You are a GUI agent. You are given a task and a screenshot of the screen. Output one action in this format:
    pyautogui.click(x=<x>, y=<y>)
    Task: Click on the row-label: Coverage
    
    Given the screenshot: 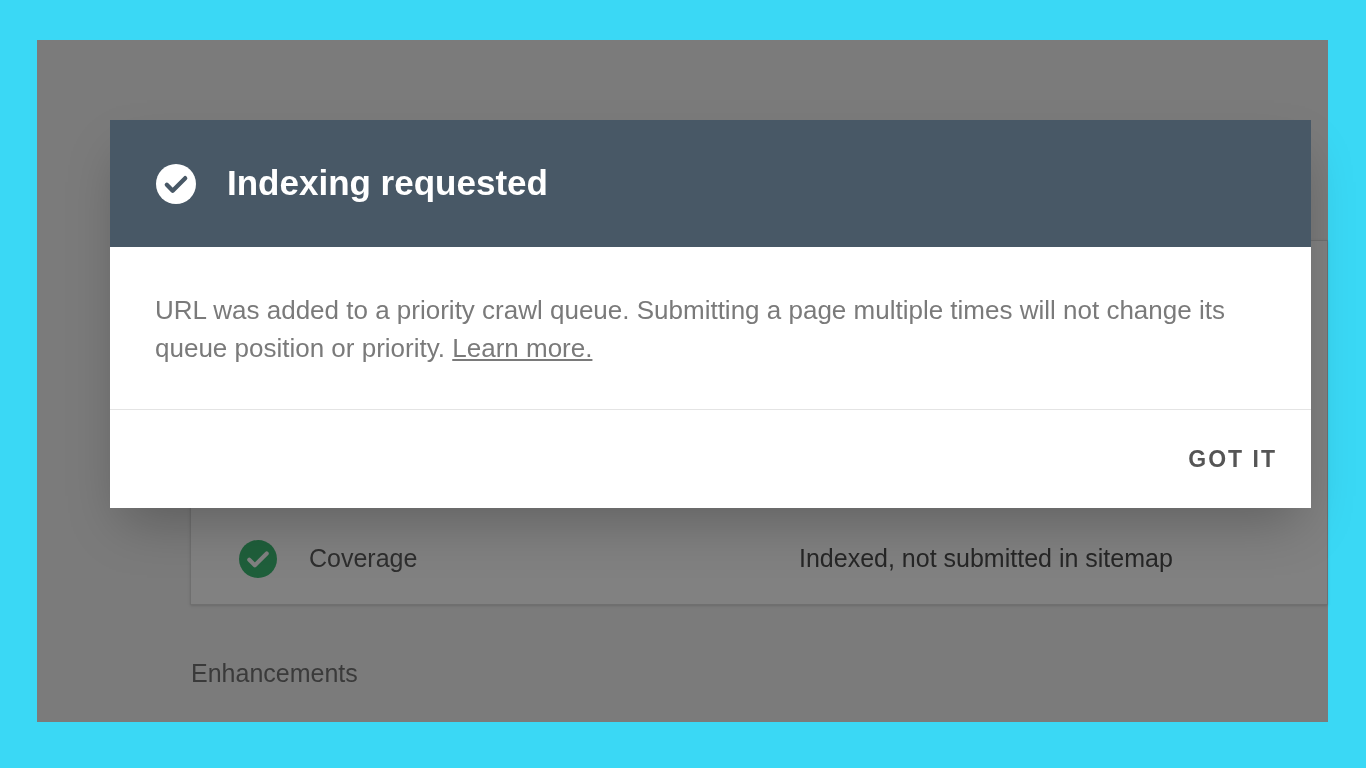 What is the action you would take?
    pyautogui.click(x=364, y=559)
    